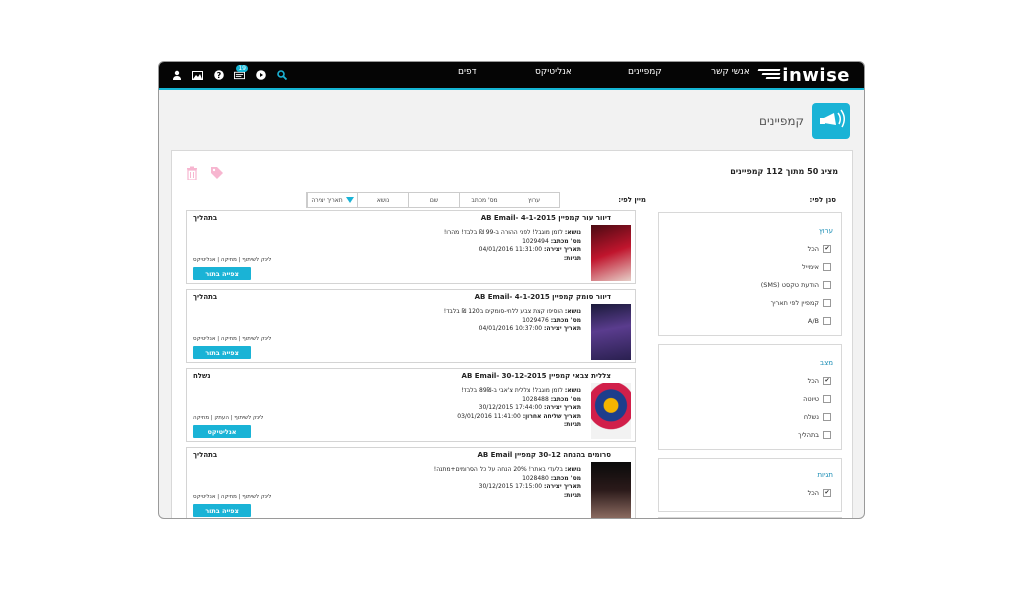 The image size is (1030, 604). What do you see at coordinates (794, 303) in the screenshot?
I see `option-label: קמפיין לפי תאריך` at bounding box center [794, 303].